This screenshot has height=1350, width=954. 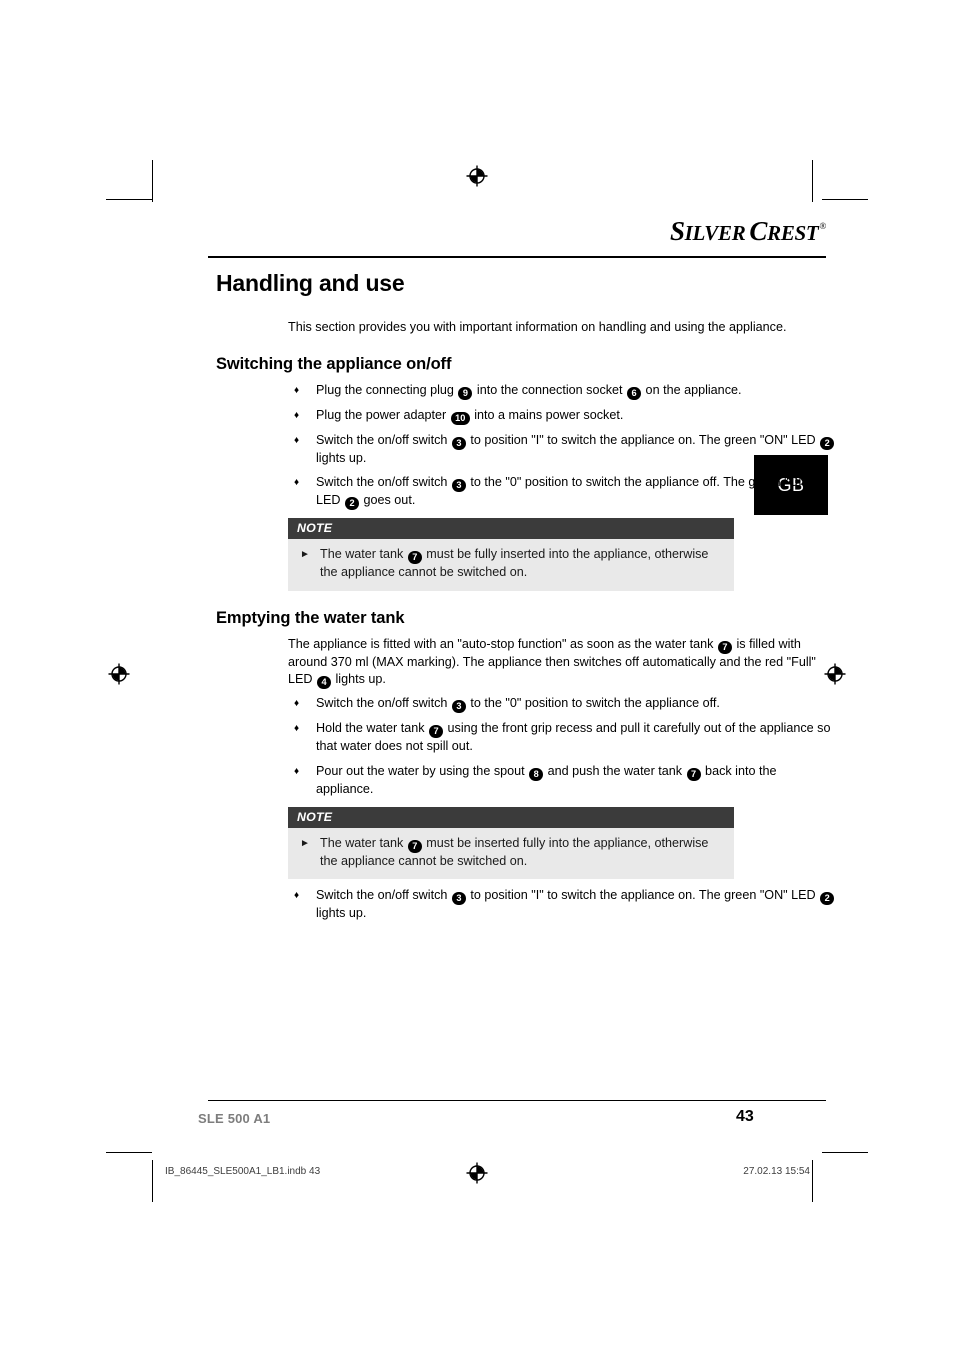 I want to click on text-run: Plug the connecting plug, so click(x=387, y=389).